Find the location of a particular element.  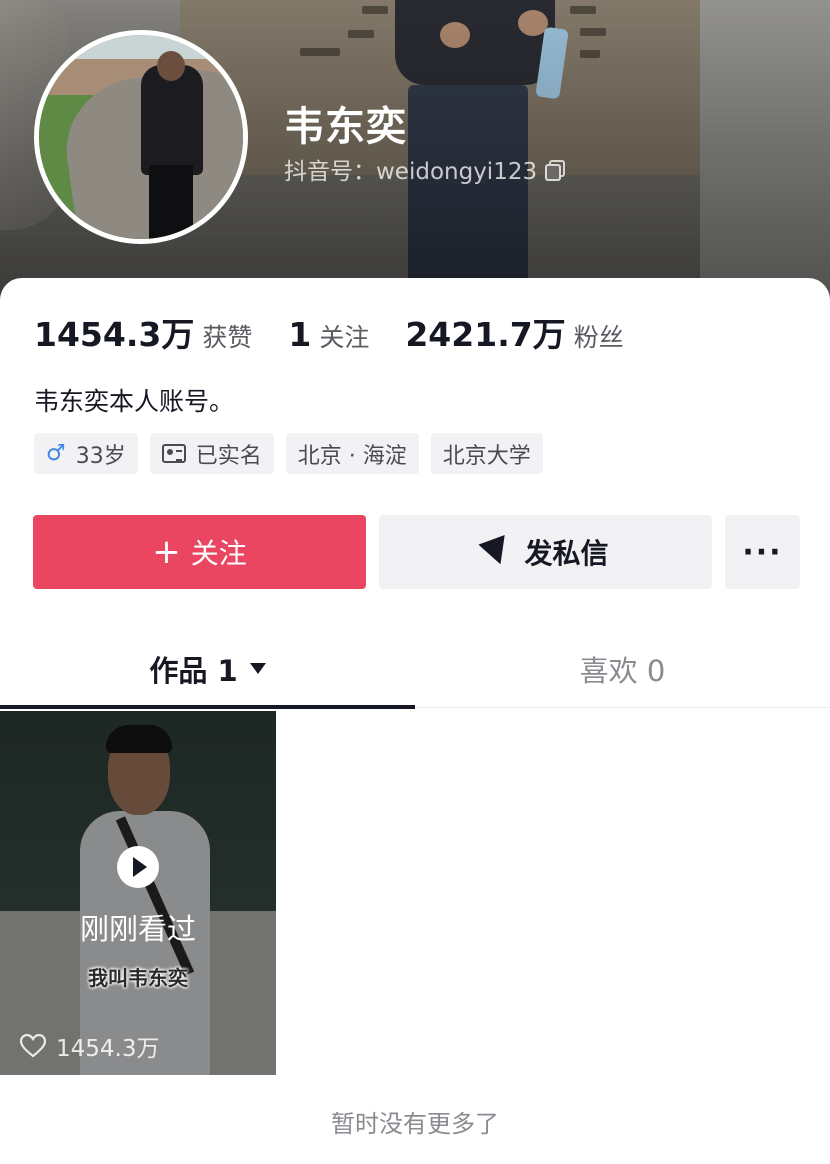

stat-following: 1 关注 is located at coordinates (328, 334).